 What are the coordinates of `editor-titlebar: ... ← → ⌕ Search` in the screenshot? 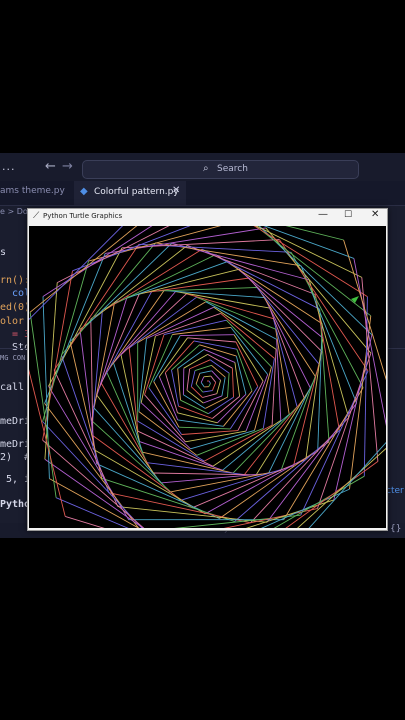 It's located at (202, 167).